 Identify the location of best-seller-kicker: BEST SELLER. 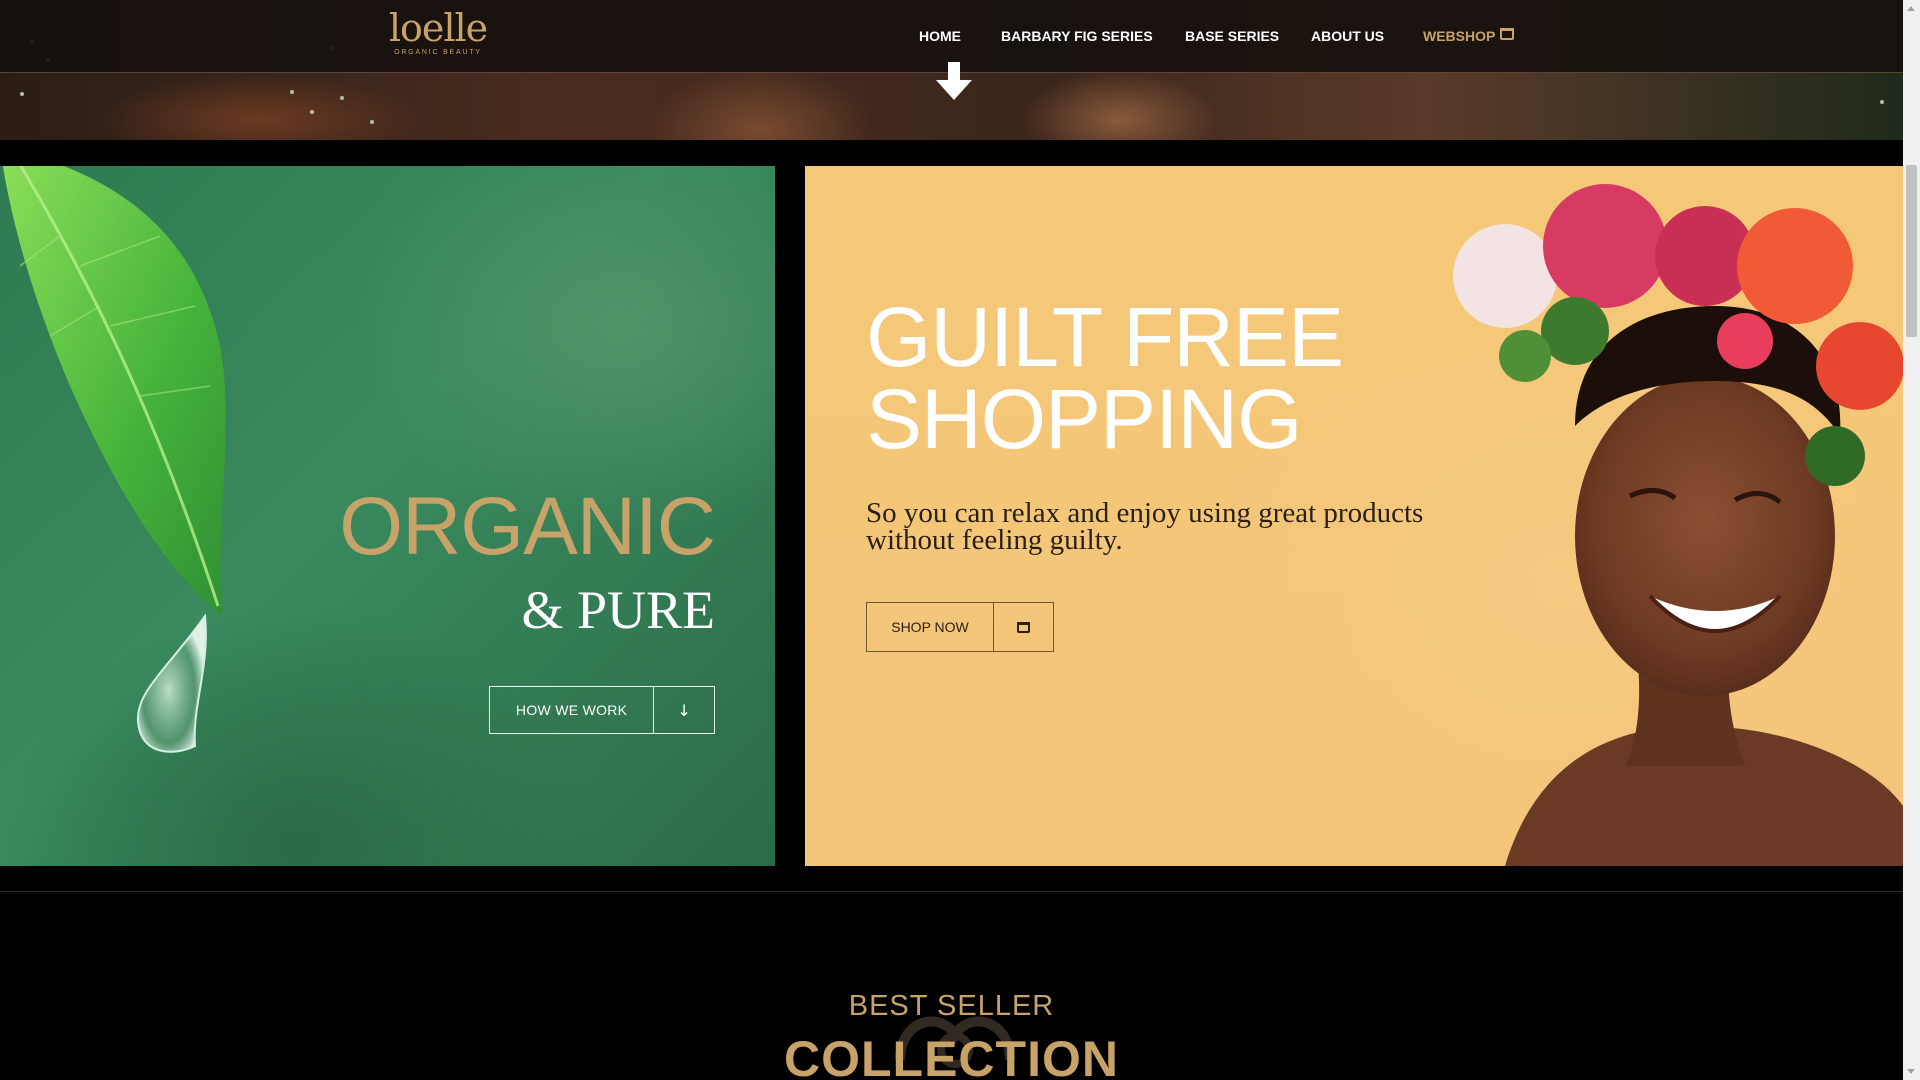
(951, 1006).